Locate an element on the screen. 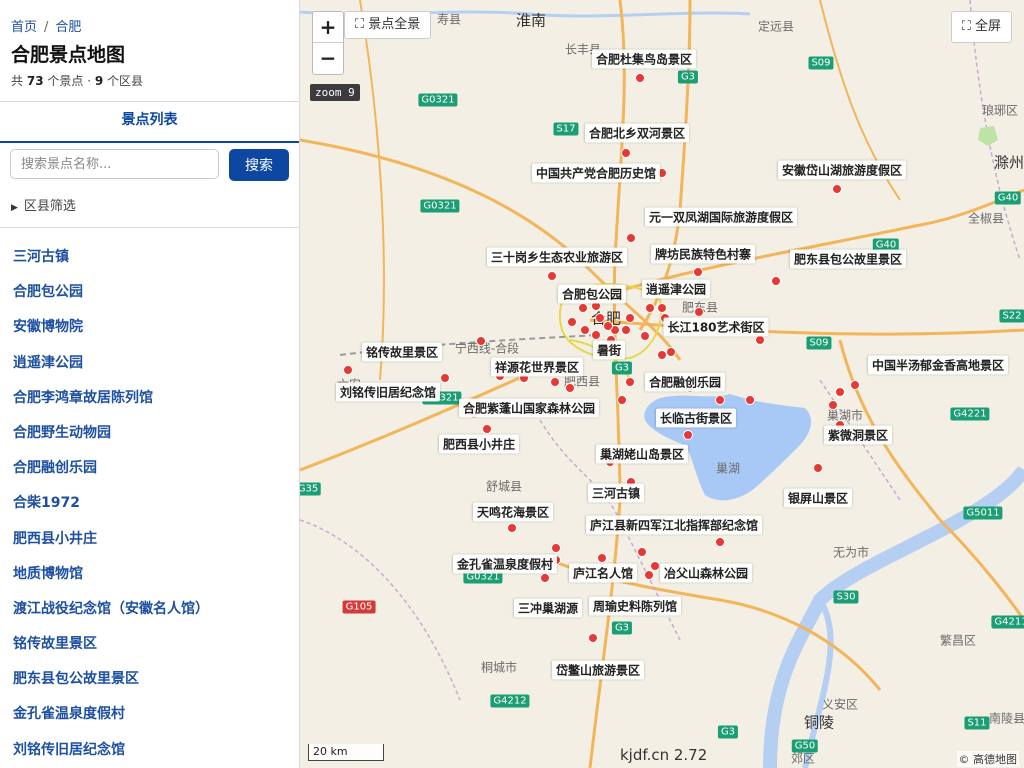 The height and width of the screenshot is (768, 1024). spot-map-label: 合肥融创乐园 is located at coordinates (685, 382).